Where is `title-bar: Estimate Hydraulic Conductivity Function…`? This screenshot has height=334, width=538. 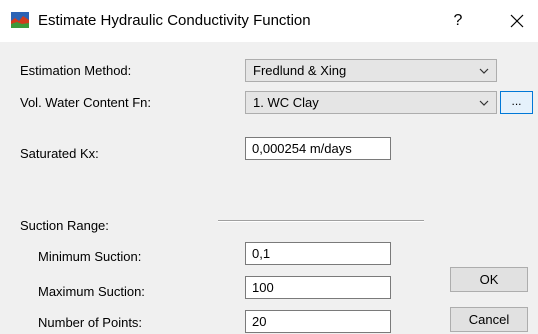
title-bar: Estimate Hydraulic Conductivity Function… is located at coordinates (269, 21).